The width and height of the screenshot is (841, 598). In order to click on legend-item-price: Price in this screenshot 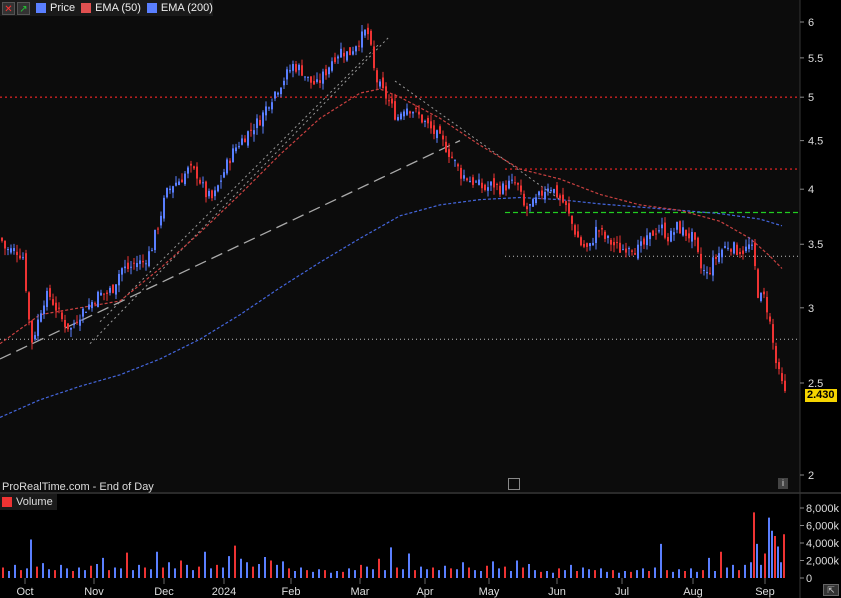, I will do `click(55, 8)`.